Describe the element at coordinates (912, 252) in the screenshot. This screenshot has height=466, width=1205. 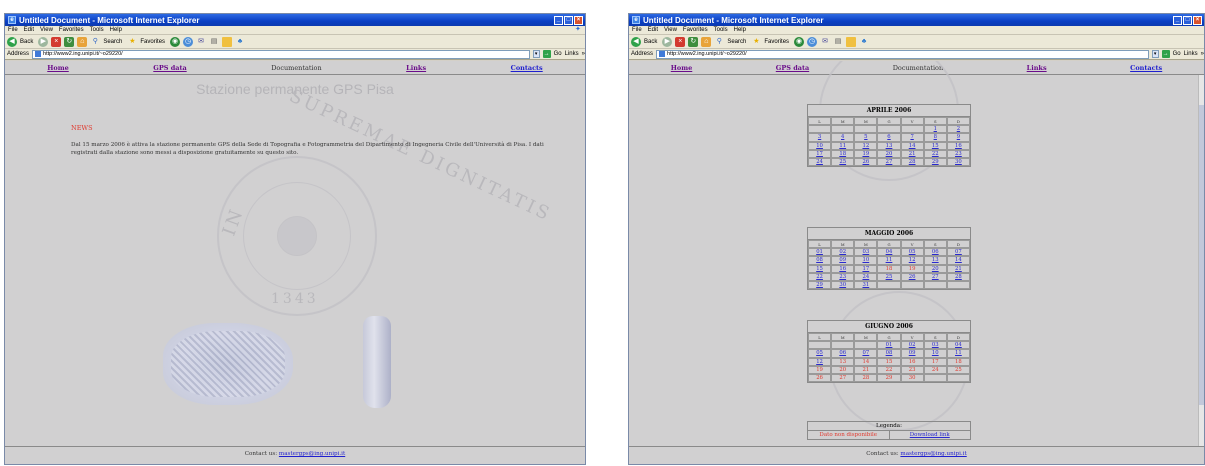
I see `day-download-link: 05` at that location.